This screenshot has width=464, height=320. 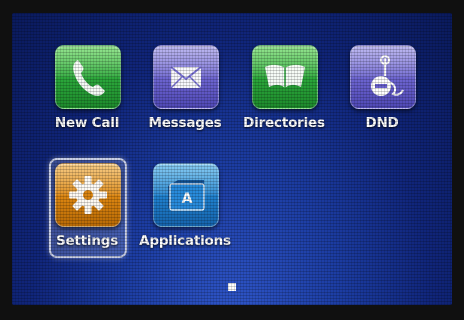 I want to click on directories-label: Directories, so click(x=284, y=123).